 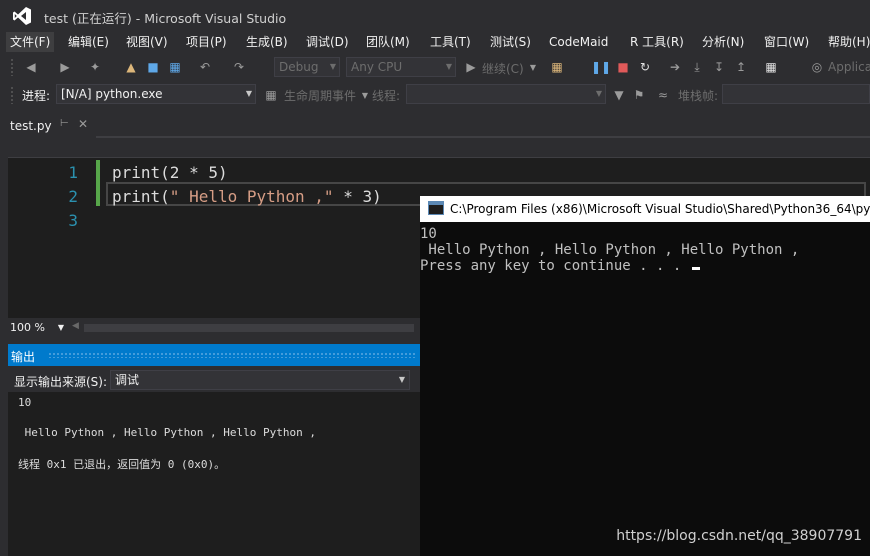 I want to click on step-over-icon: ↧, so click(x=719, y=67).